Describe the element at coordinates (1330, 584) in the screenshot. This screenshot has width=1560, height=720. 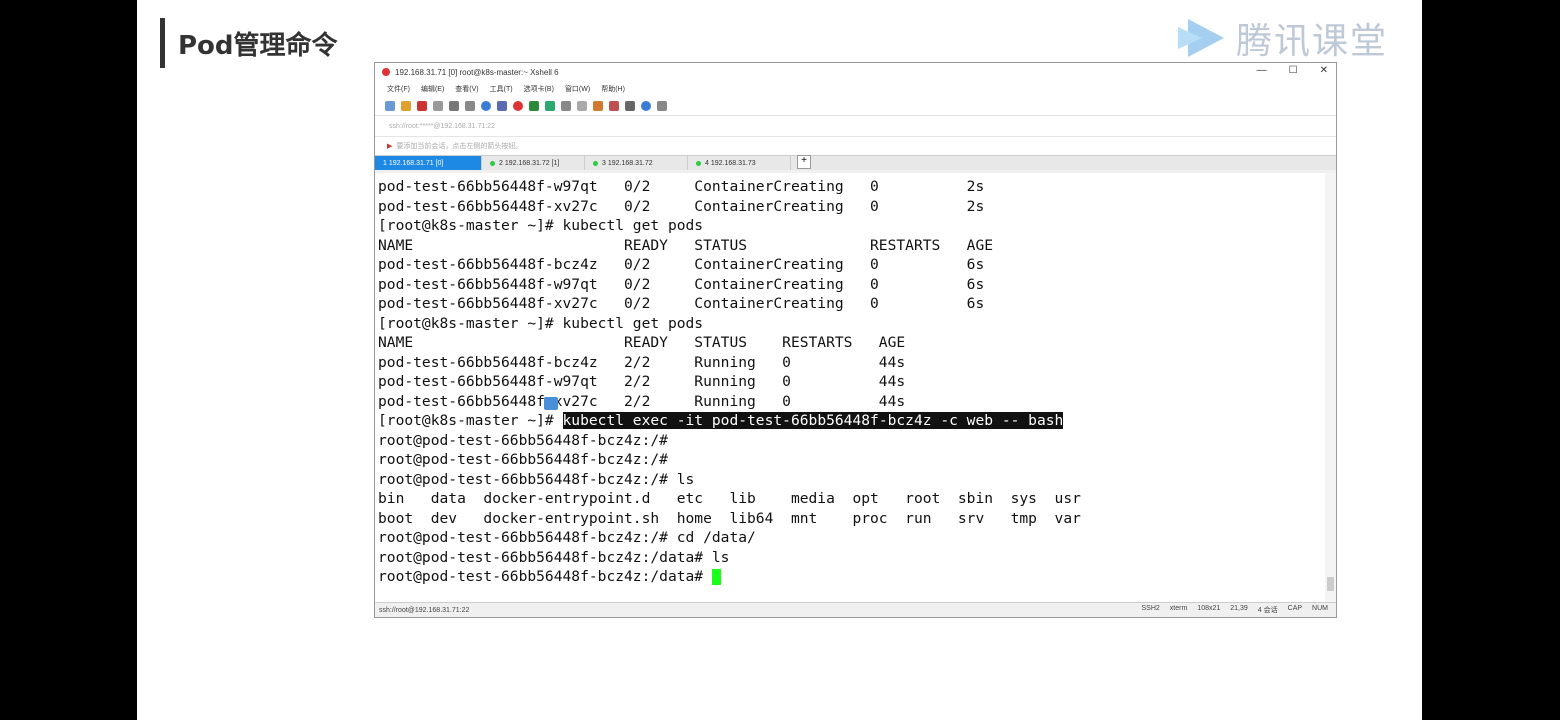
I see `scrollbar-thumb` at that location.